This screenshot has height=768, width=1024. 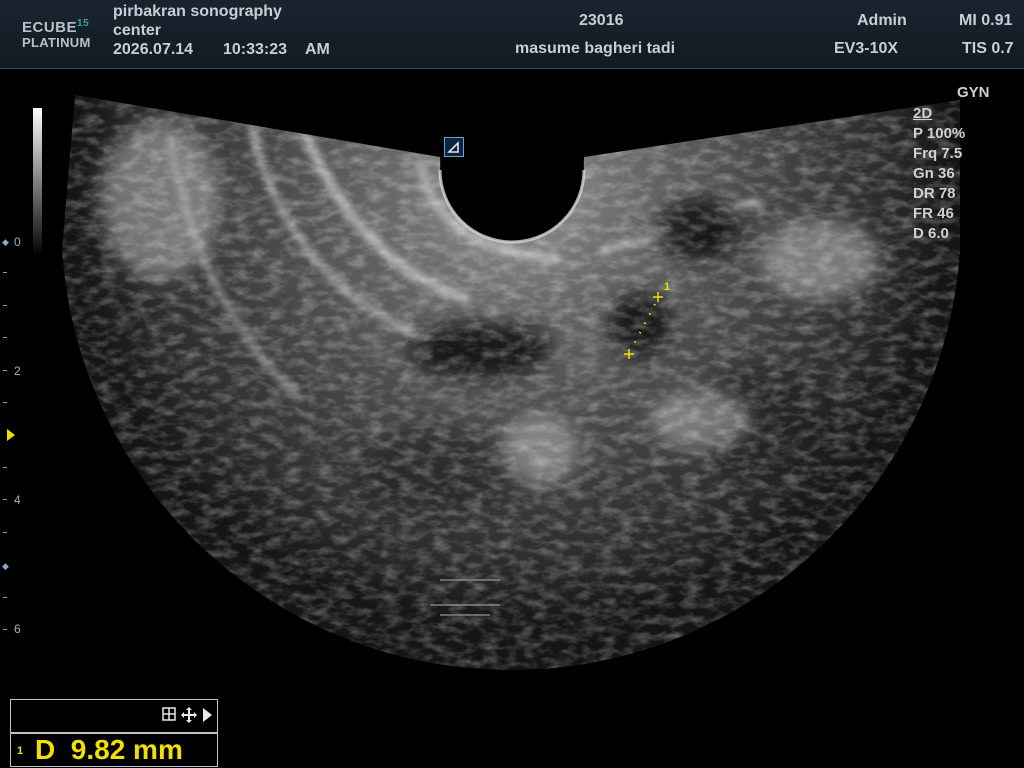 I want to click on probe-orientation-icon, so click(x=454, y=147).